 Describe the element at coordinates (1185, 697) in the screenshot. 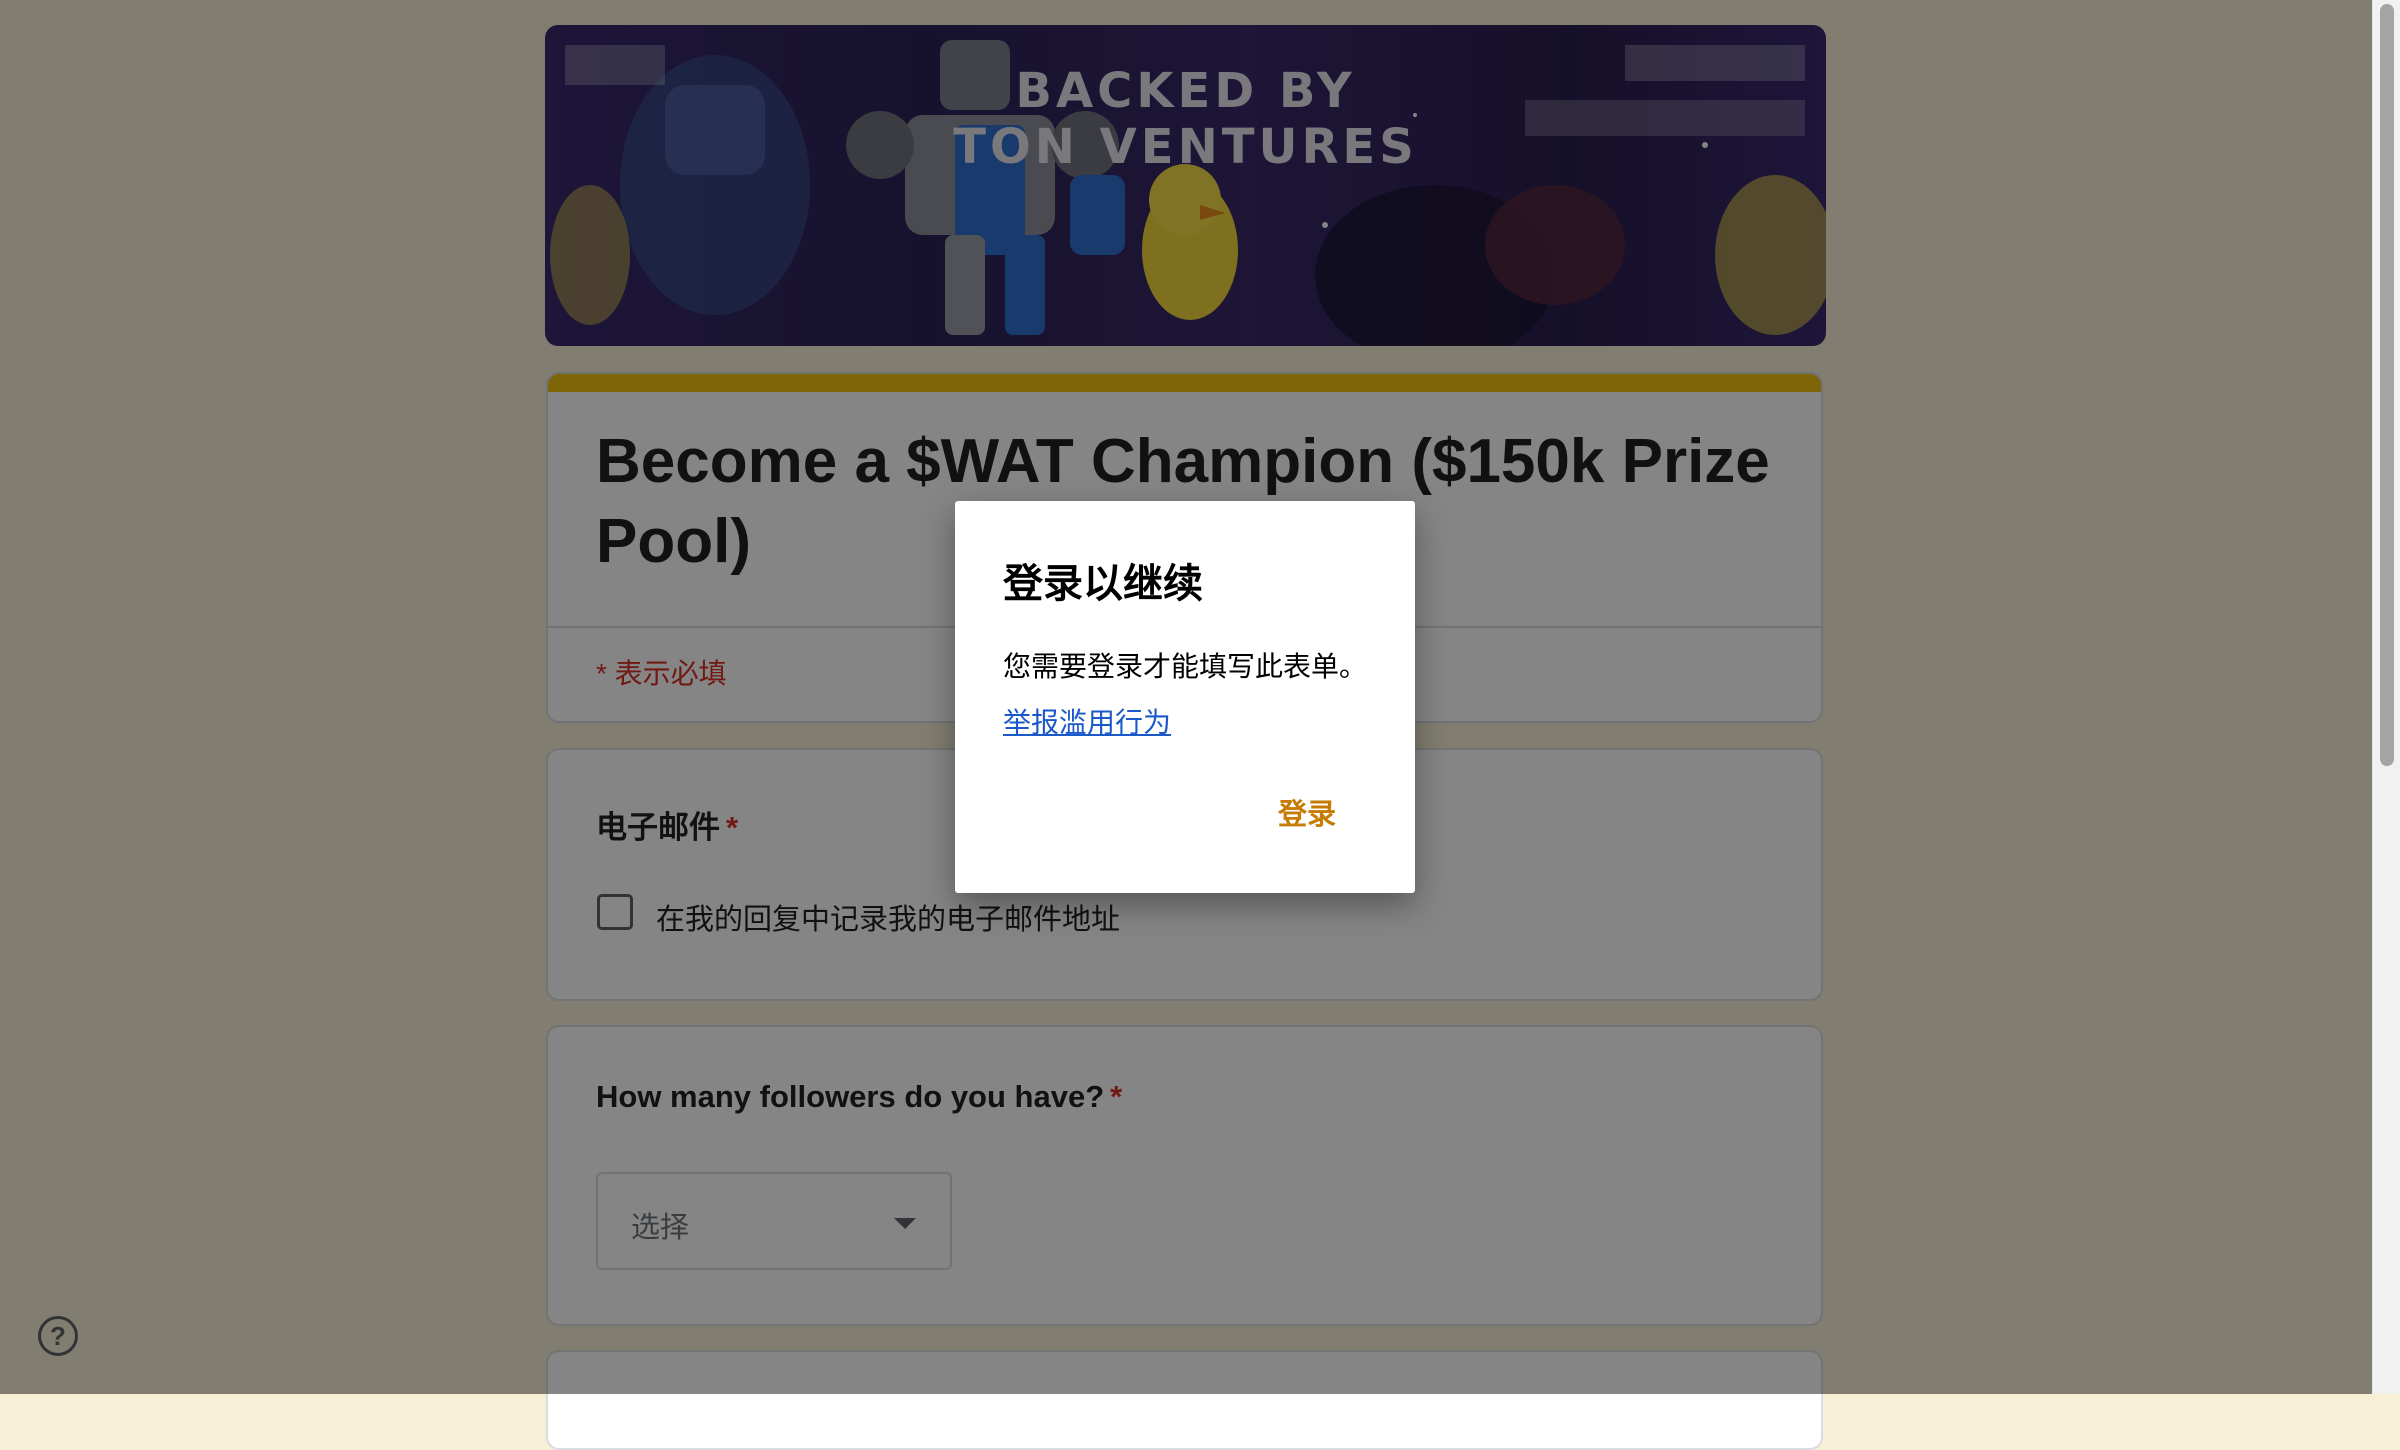

I see `sign-in-dialog: 登录以继续 您需要登录才能填写此表单。 举报滥用行为 登录` at that location.